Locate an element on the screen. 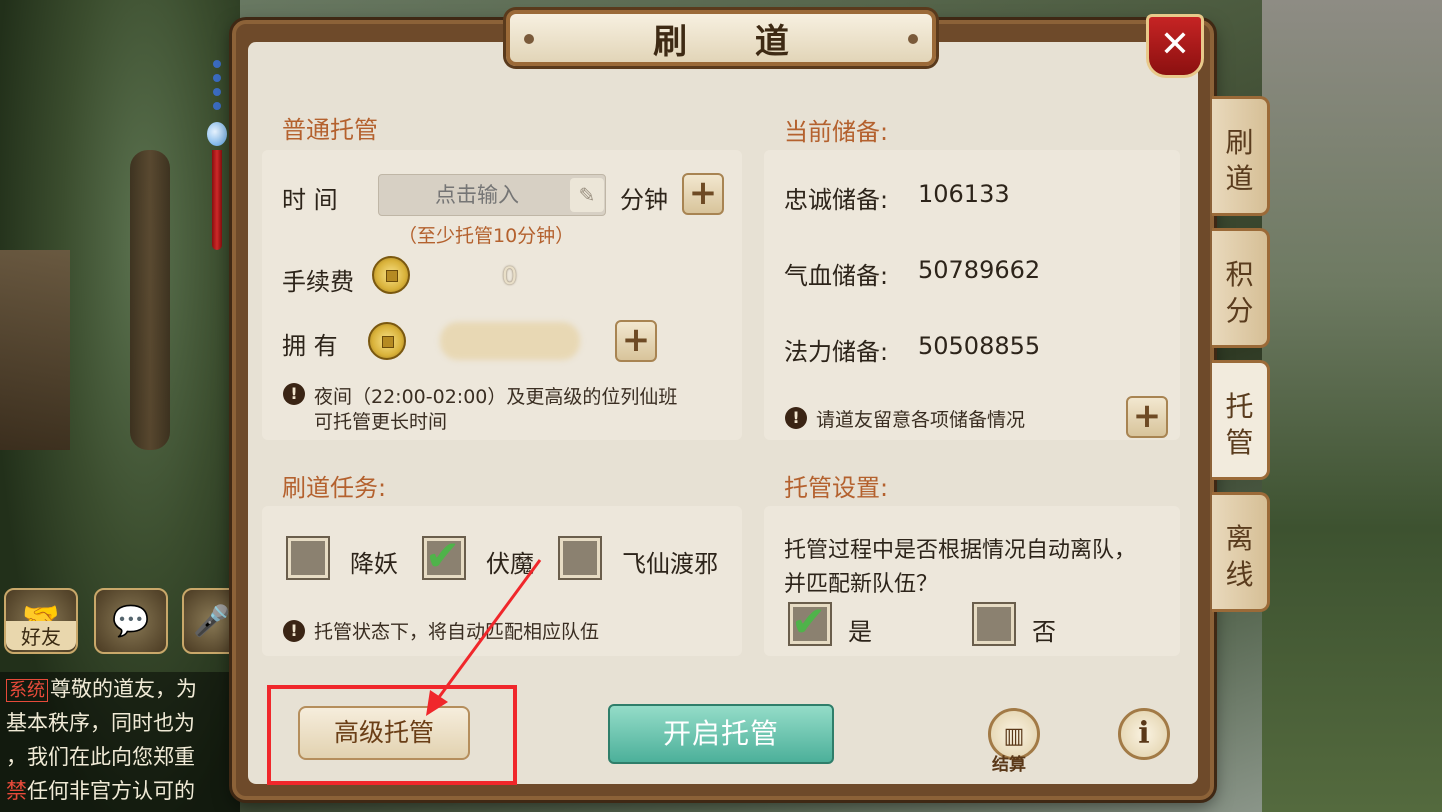 The width and height of the screenshot is (1442, 812). social-bar: 🤝 好友 💬 🎤 is located at coordinates (121, 622).